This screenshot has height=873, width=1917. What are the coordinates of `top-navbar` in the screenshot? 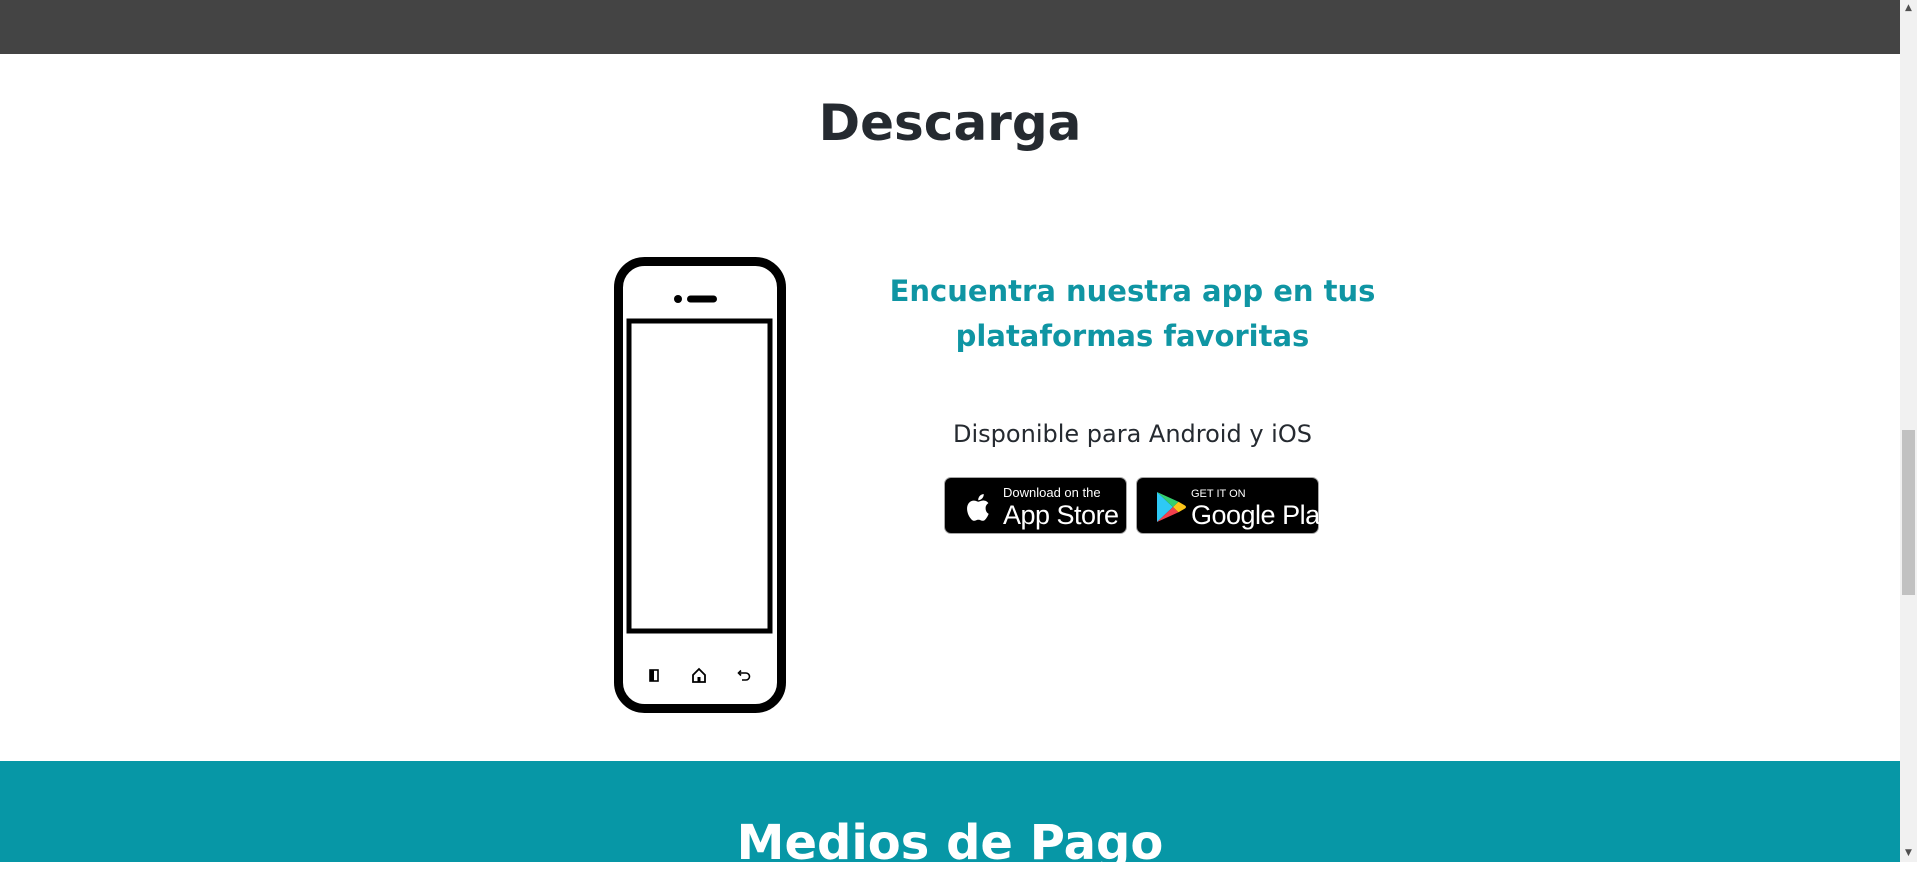 It's located at (950, 27).